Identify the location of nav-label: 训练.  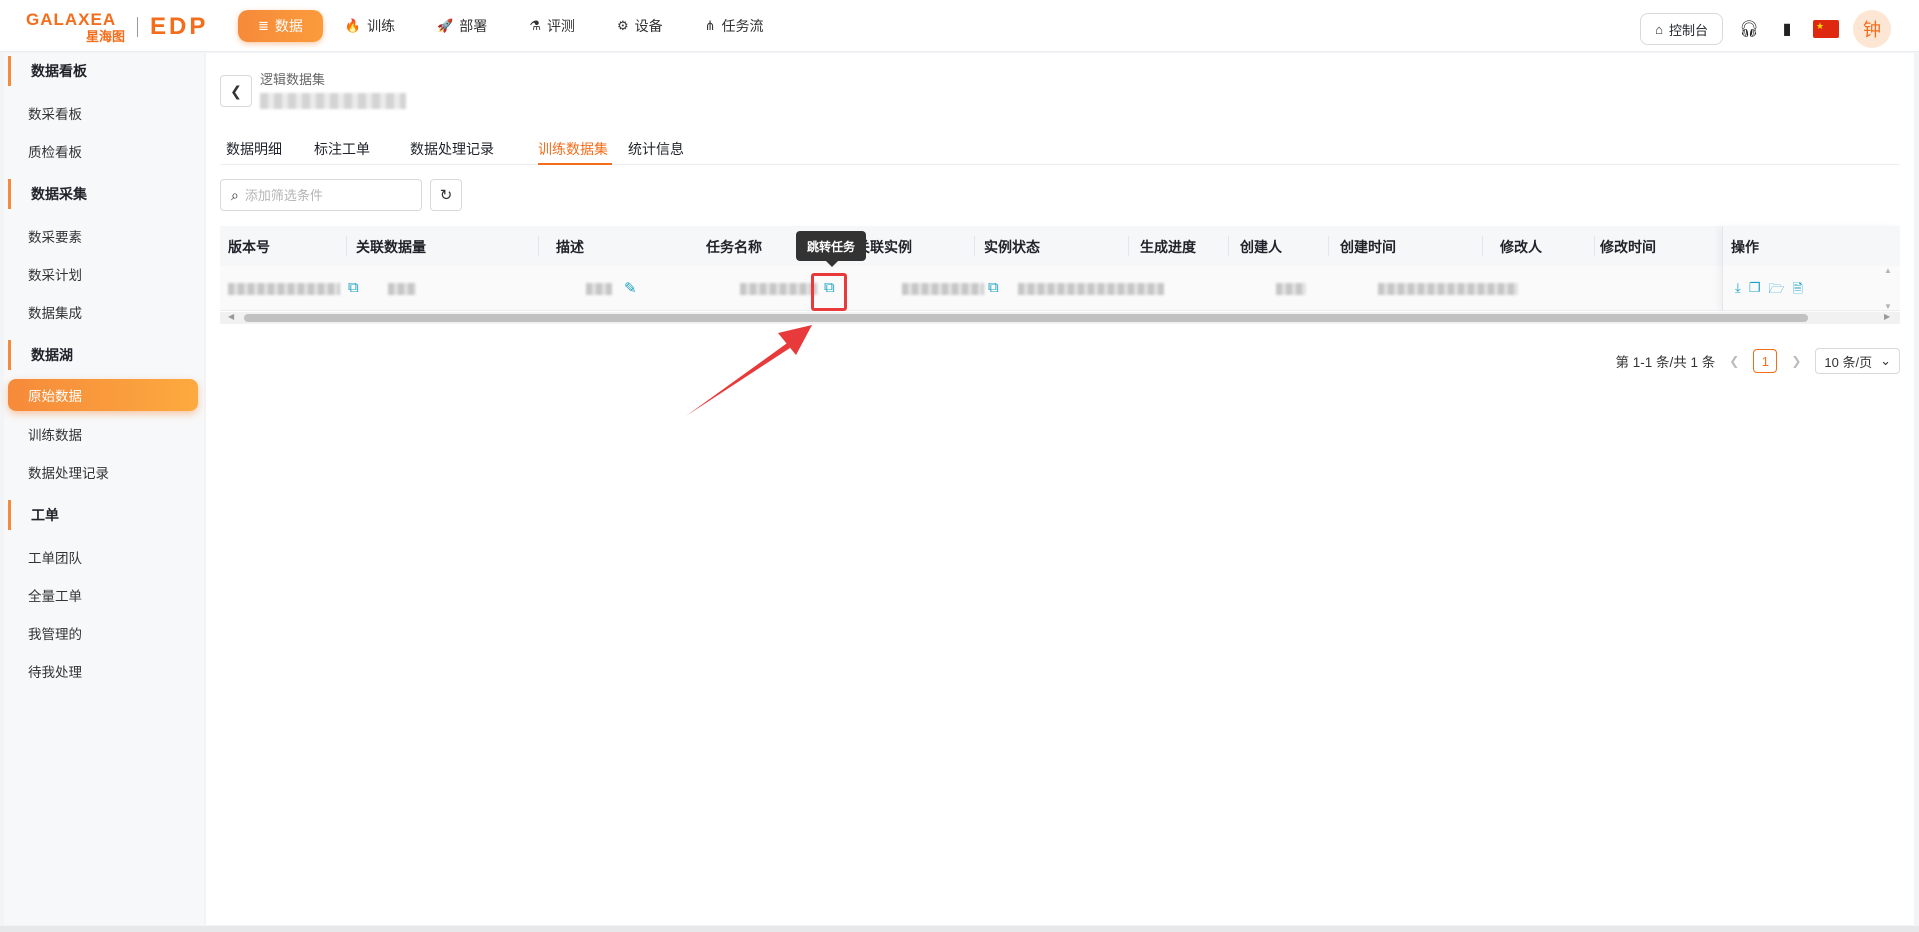
(381, 26).